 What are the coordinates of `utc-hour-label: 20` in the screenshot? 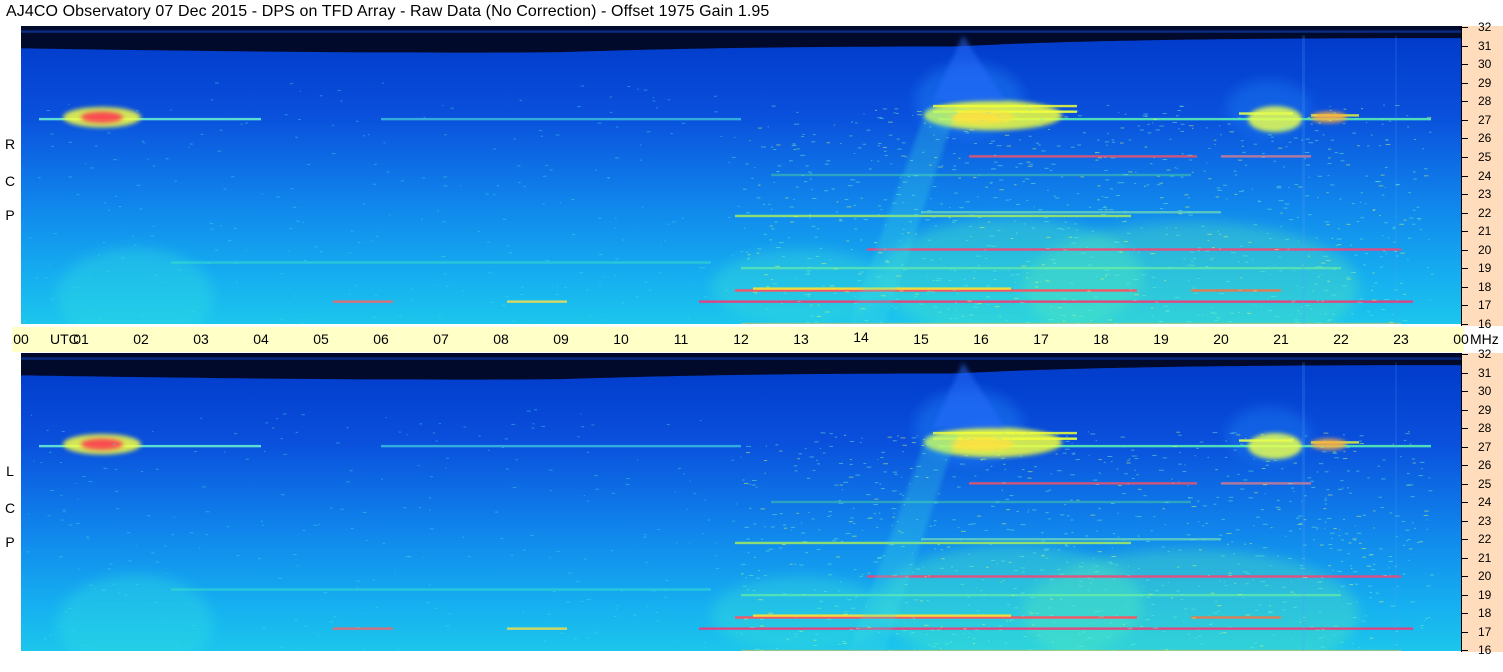 It's located at (1221, 339).